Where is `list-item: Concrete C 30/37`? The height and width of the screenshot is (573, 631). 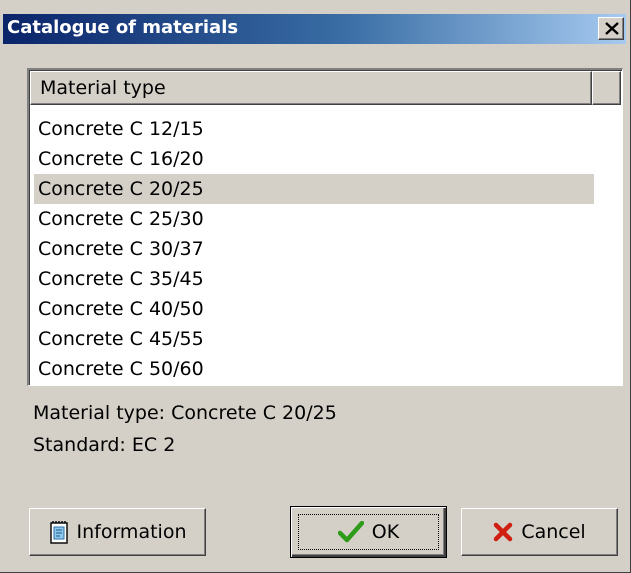 list-item: Concrete C 30/37 is located at coordinates (314, 249).